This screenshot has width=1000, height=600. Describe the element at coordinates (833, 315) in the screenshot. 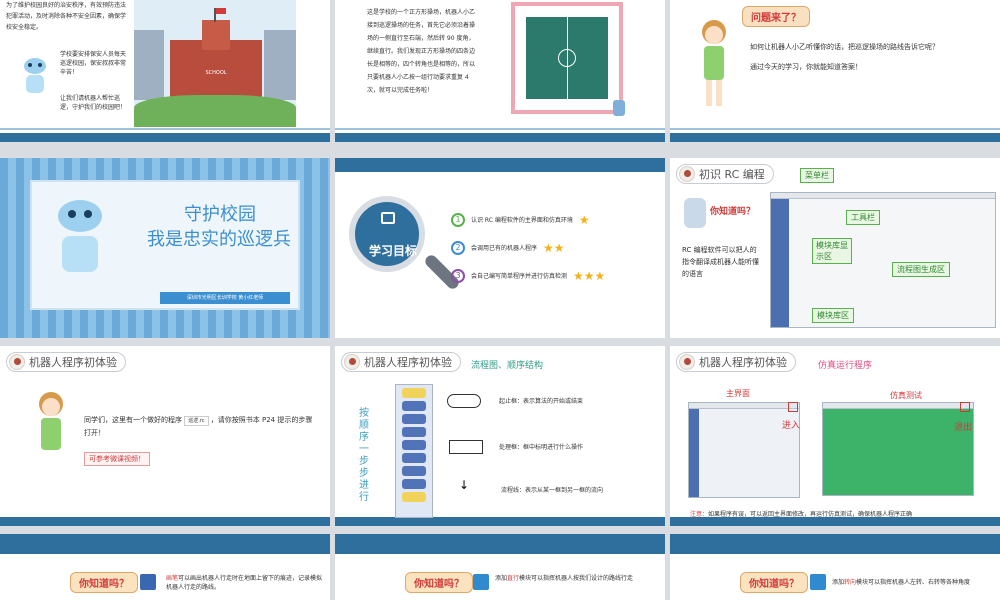

I see `label-libarea: 模块库区` at that location.